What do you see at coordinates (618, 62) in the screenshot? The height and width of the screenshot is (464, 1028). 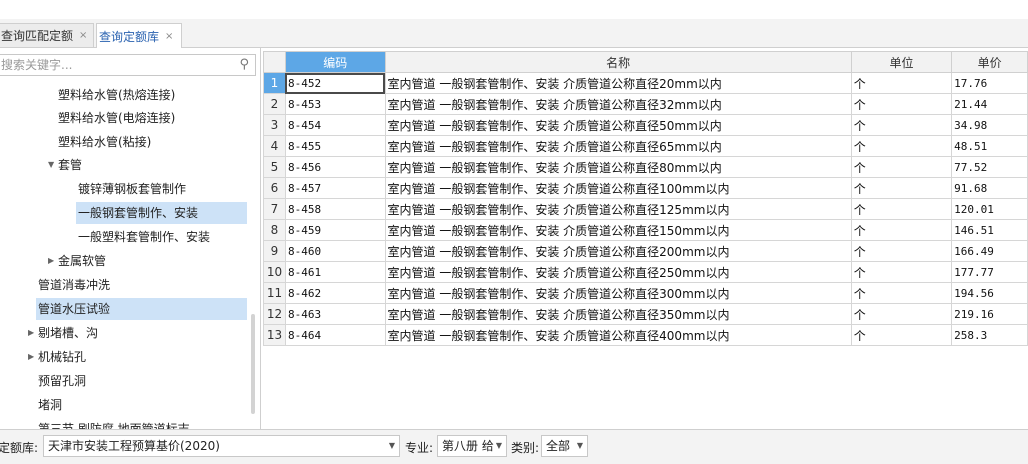 I see `column-header-name: 名称` at bounding box center [618, 62].